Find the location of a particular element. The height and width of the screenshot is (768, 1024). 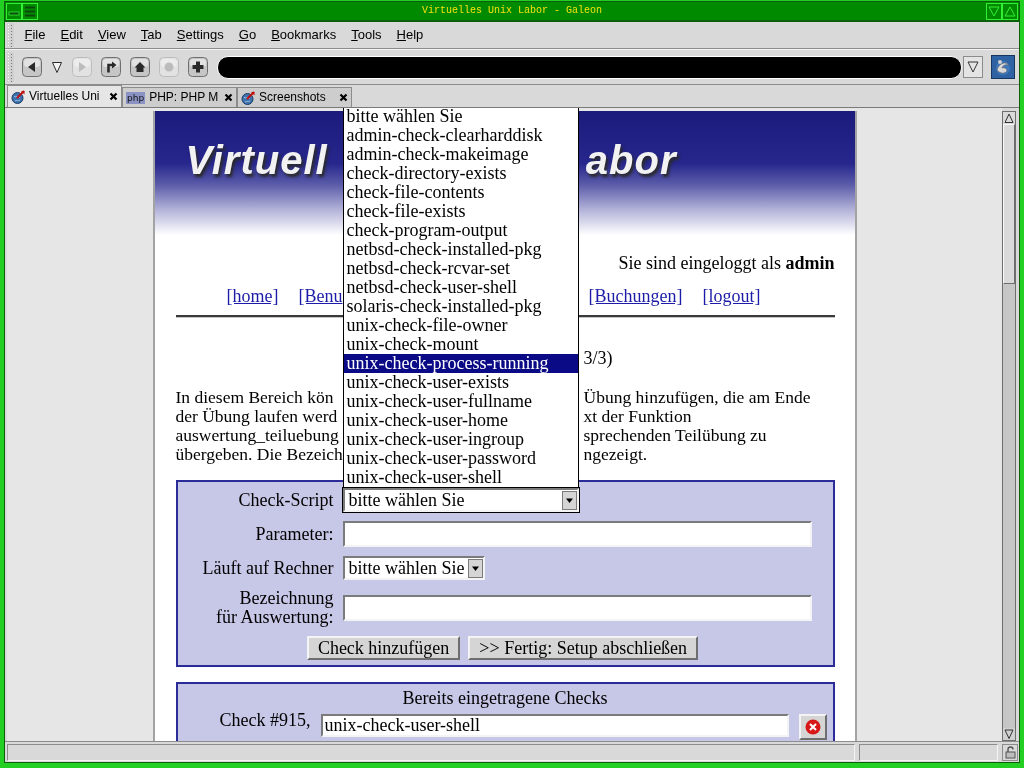

down-arrow-icon is located at coordinates (1009, 734).